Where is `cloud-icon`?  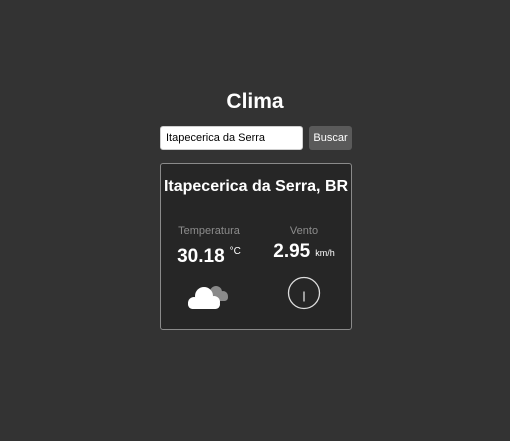 cloud-icon is located at coordinates (208, 297).